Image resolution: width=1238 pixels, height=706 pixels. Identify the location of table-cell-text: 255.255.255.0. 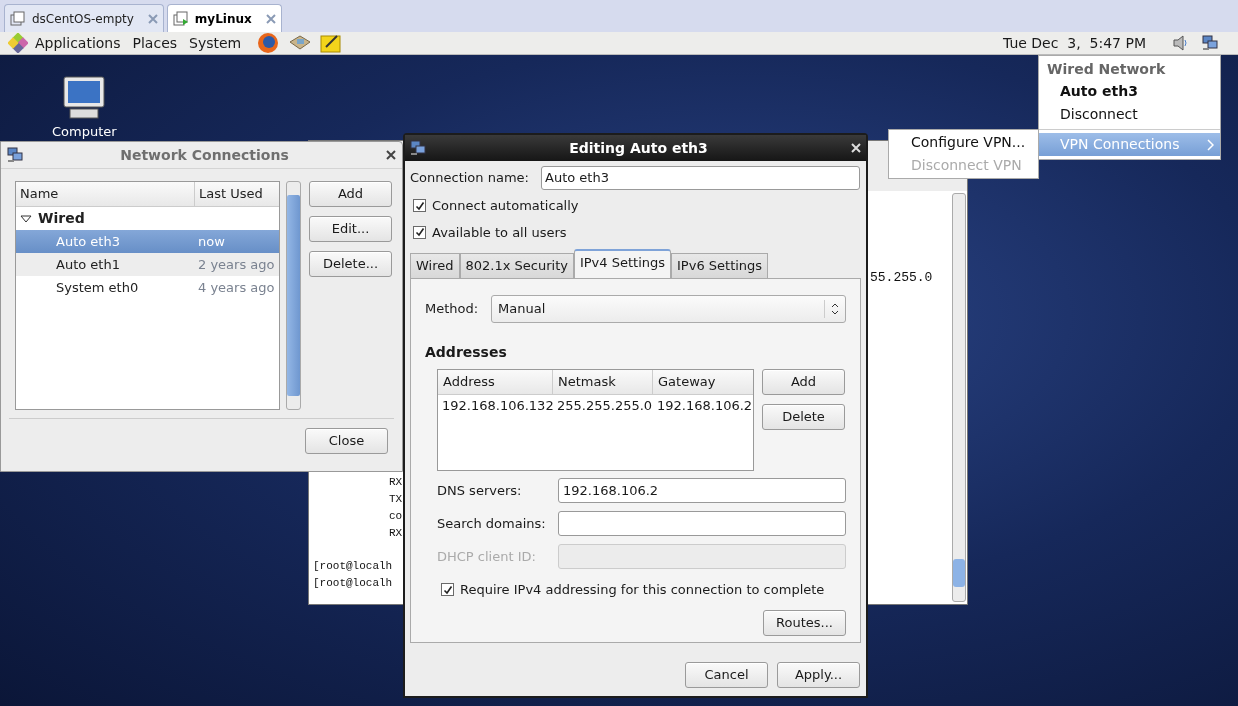
(604, 406).